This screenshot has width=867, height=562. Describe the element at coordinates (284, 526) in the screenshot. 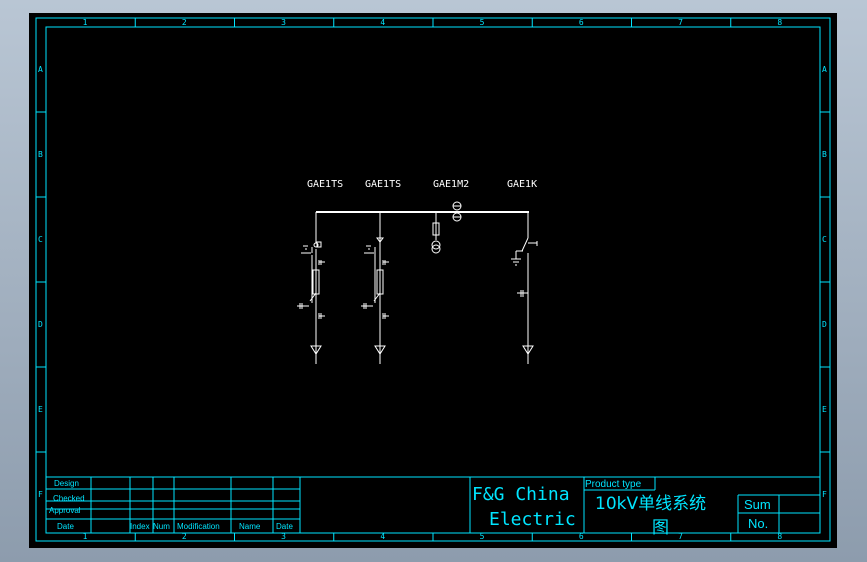

I see `date2-label: Date` at that location.